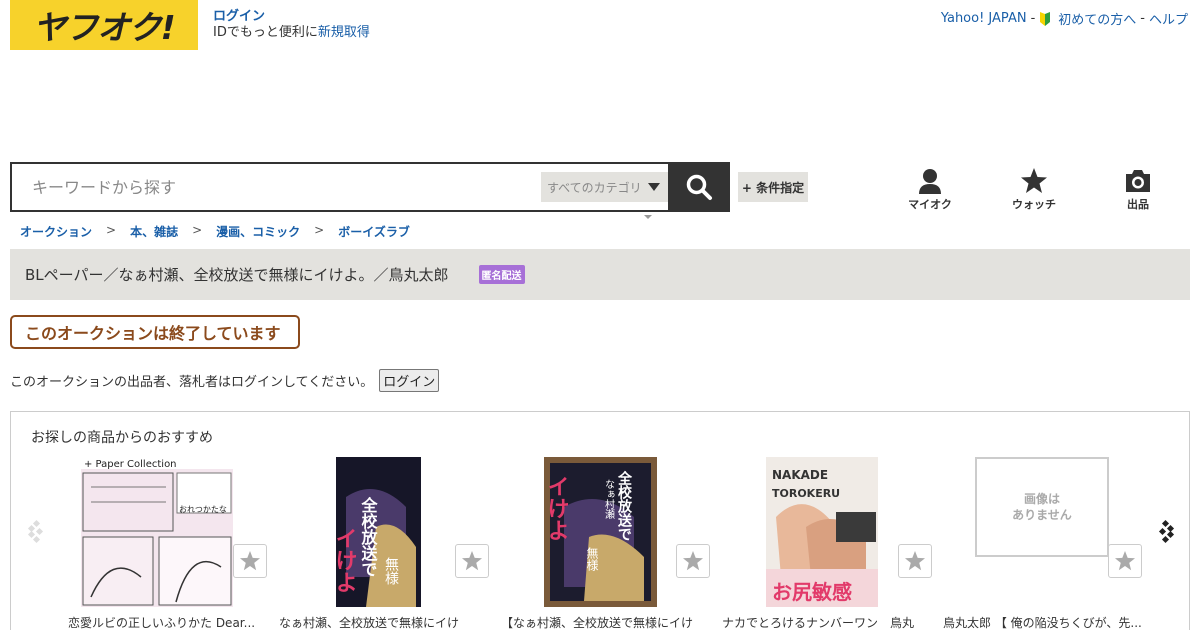  I want to click on item-caption: 【なぁ村瀬、全校放送で無様にイけ, so click(606, 622).